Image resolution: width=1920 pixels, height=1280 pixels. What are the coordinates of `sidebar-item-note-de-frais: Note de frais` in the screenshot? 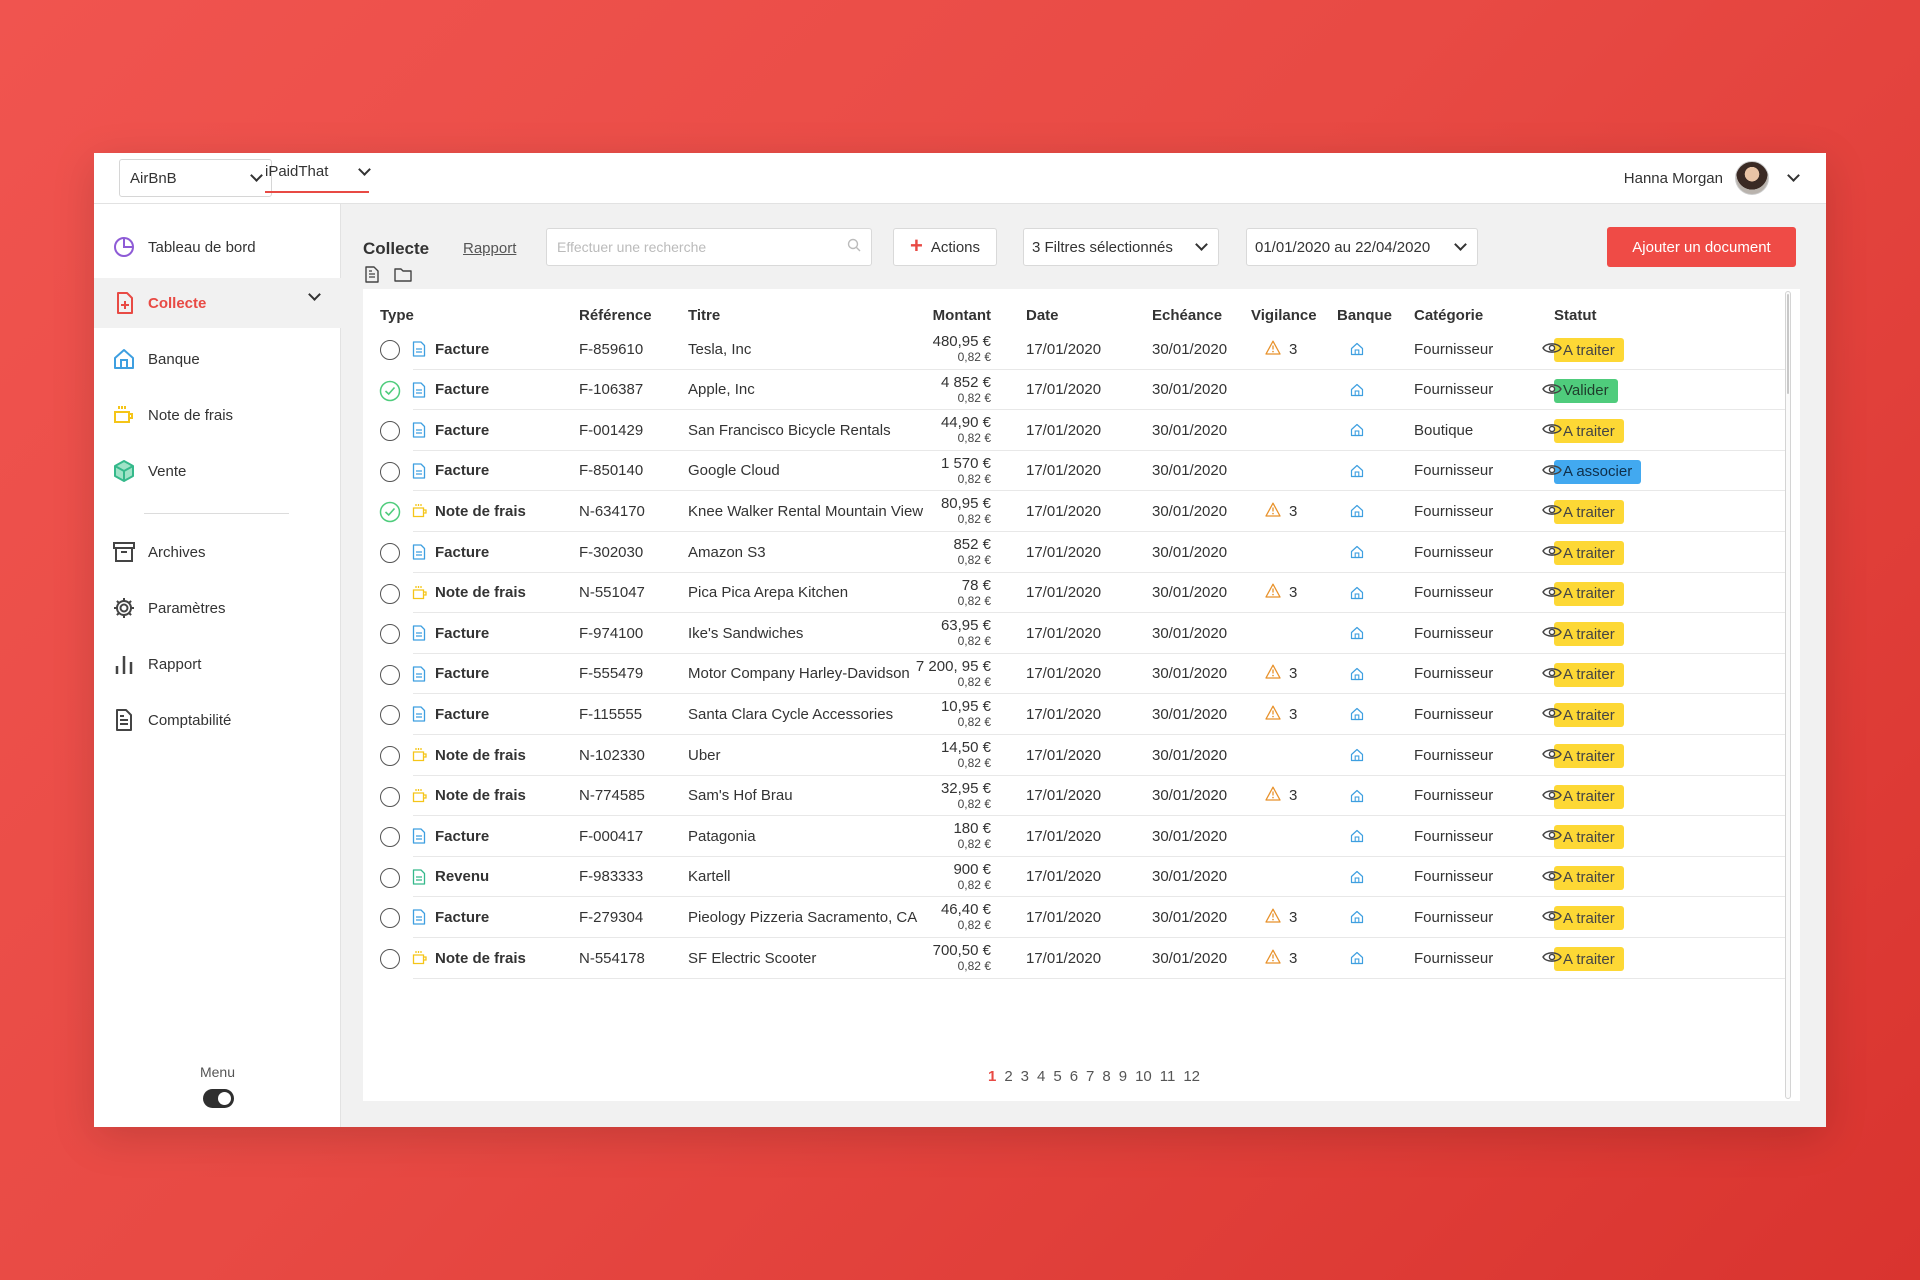 It's located at (217, 415).